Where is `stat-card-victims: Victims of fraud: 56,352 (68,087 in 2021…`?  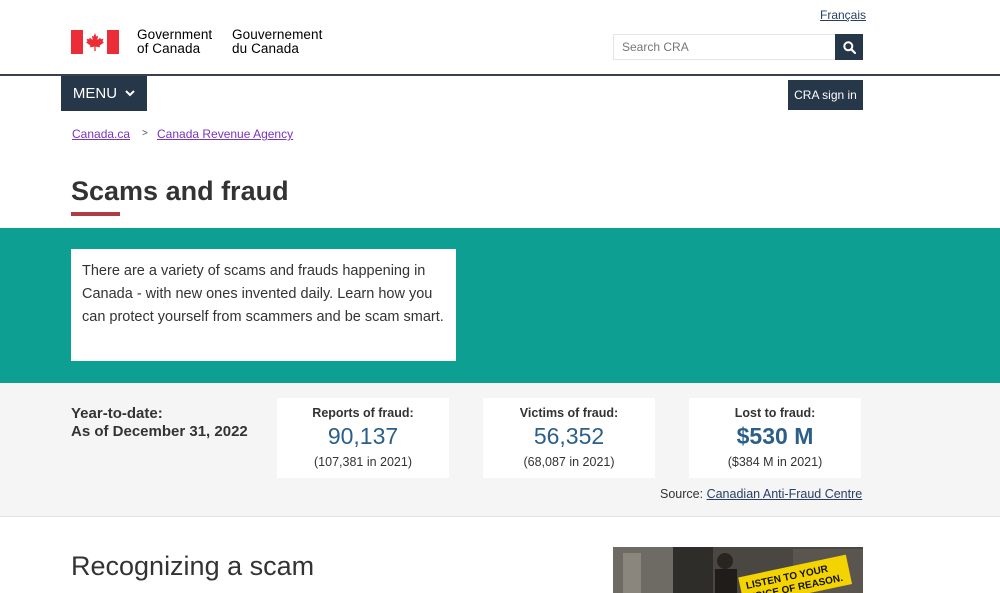
stat-card-victims: Victims of fraud: 56,352 (68,087 in 2021… is located at coordinates (569, 438).